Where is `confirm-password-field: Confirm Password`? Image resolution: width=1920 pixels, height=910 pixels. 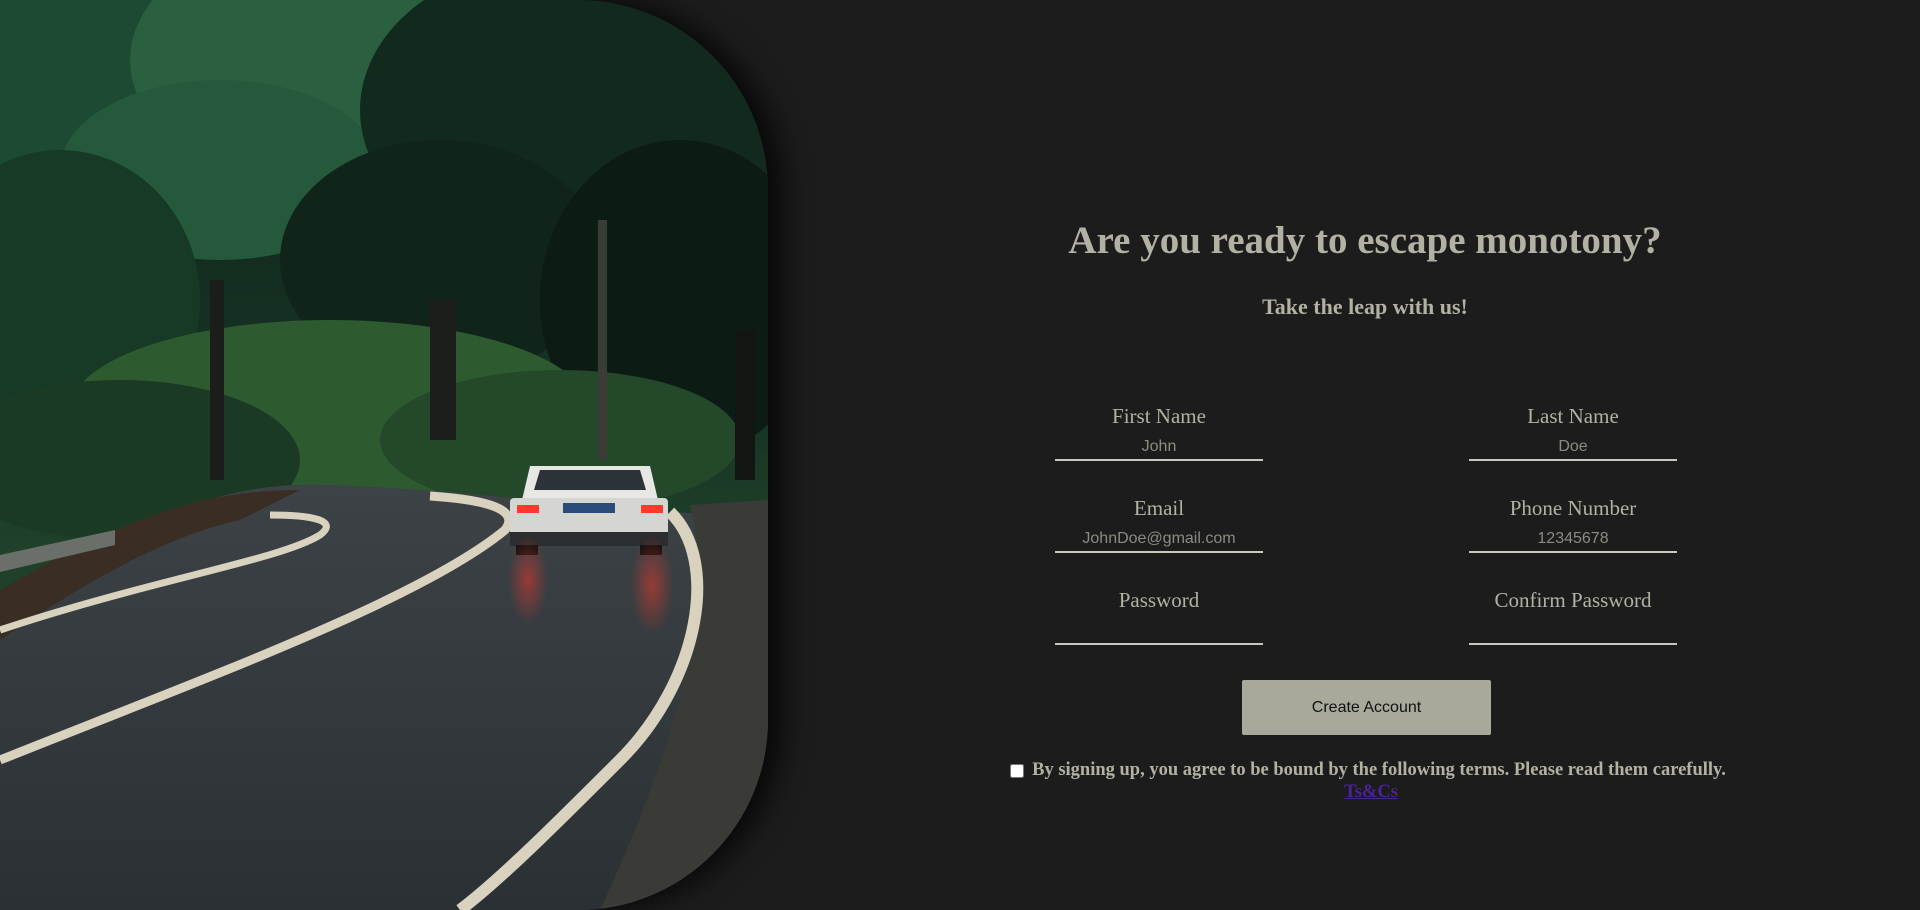
confirm-password-field: Confirm Password is located at coordinates (1573, 616).